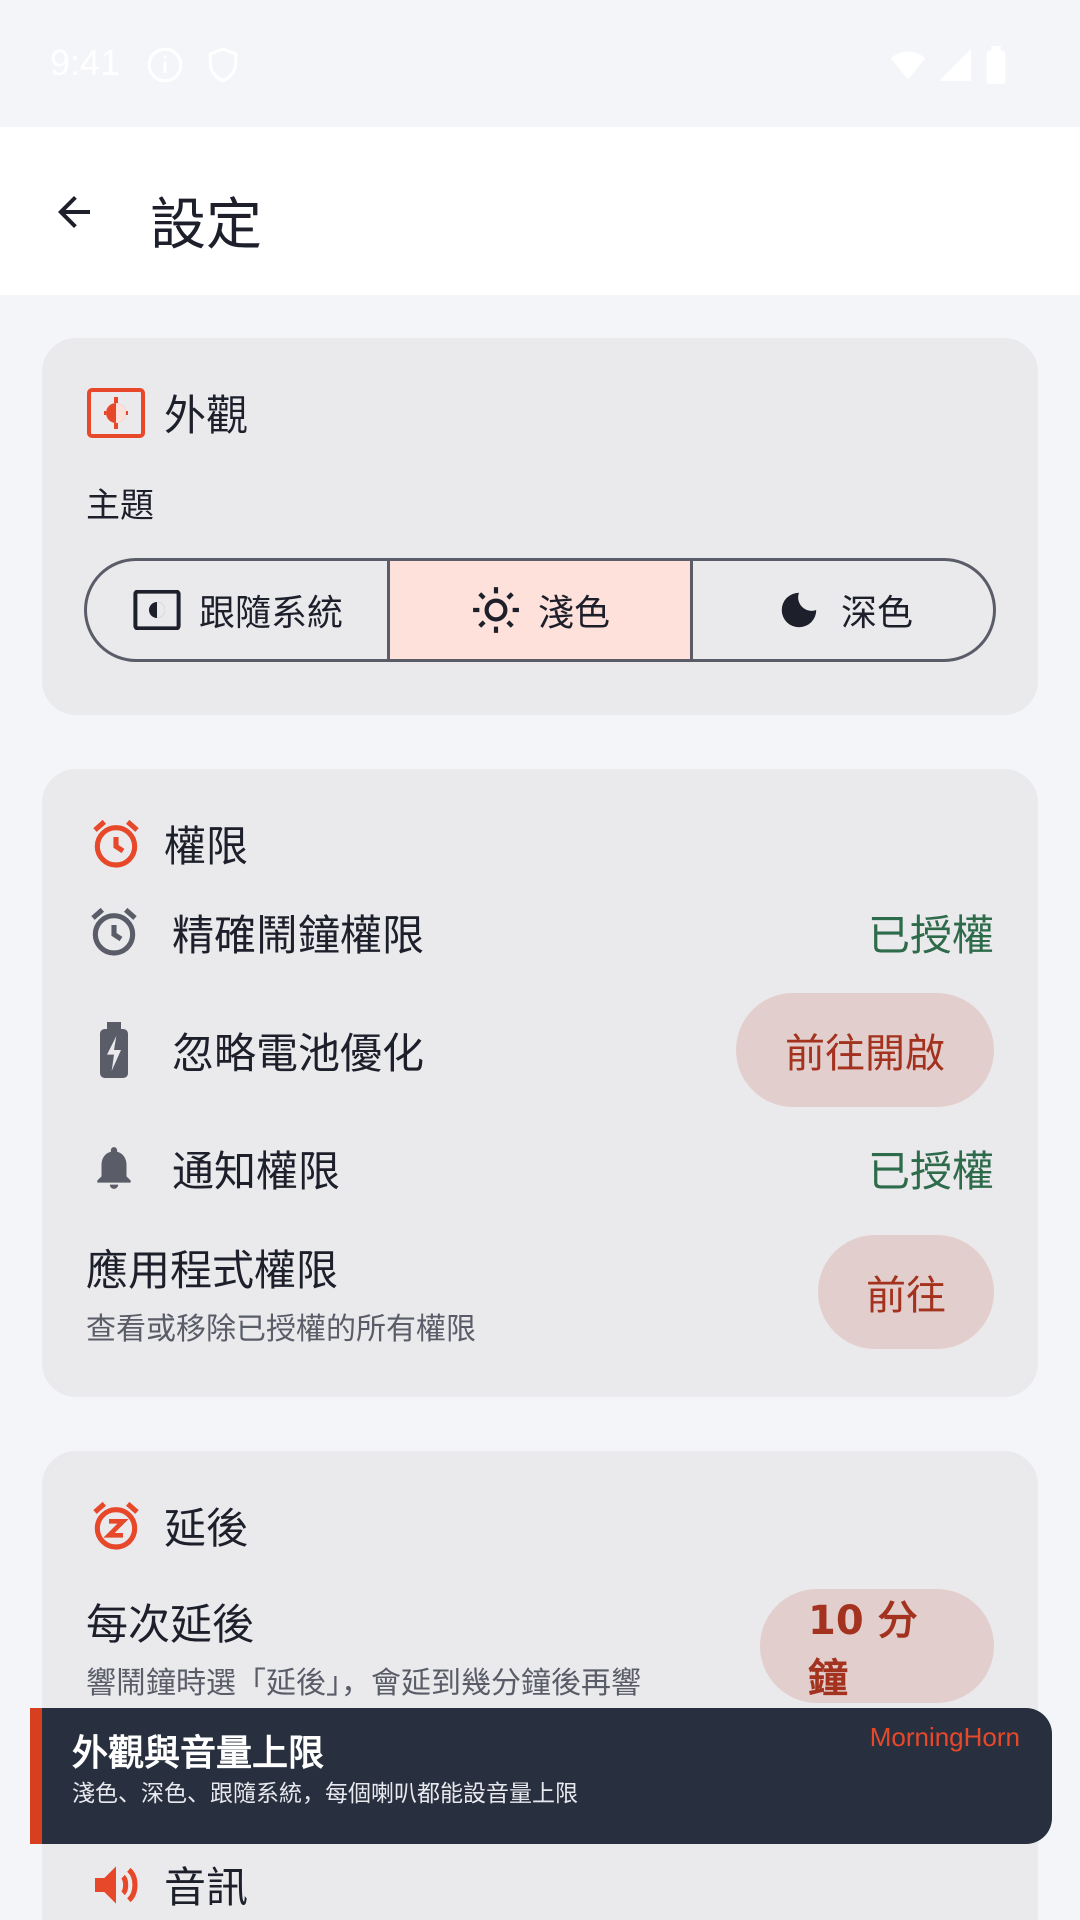 The image size is (1080, 1920). I want to click on theme-option-system-label: 跟隨系統, so click(270, 613).